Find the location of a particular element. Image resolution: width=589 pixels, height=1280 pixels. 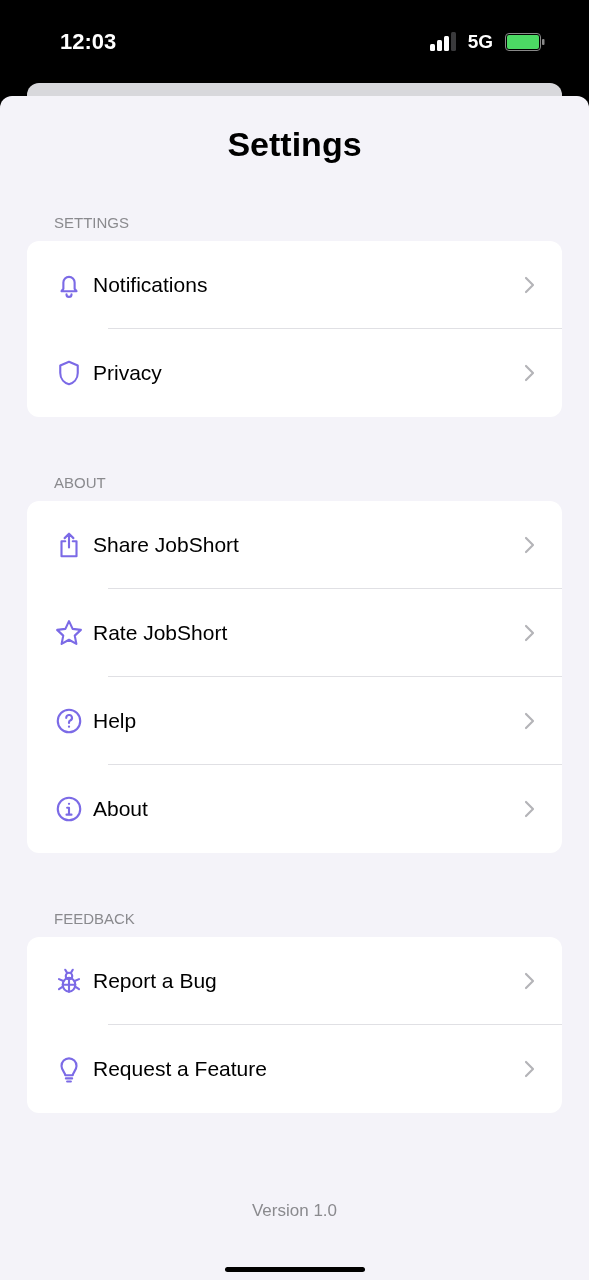

star-icon is located at coordinates (69, 633).